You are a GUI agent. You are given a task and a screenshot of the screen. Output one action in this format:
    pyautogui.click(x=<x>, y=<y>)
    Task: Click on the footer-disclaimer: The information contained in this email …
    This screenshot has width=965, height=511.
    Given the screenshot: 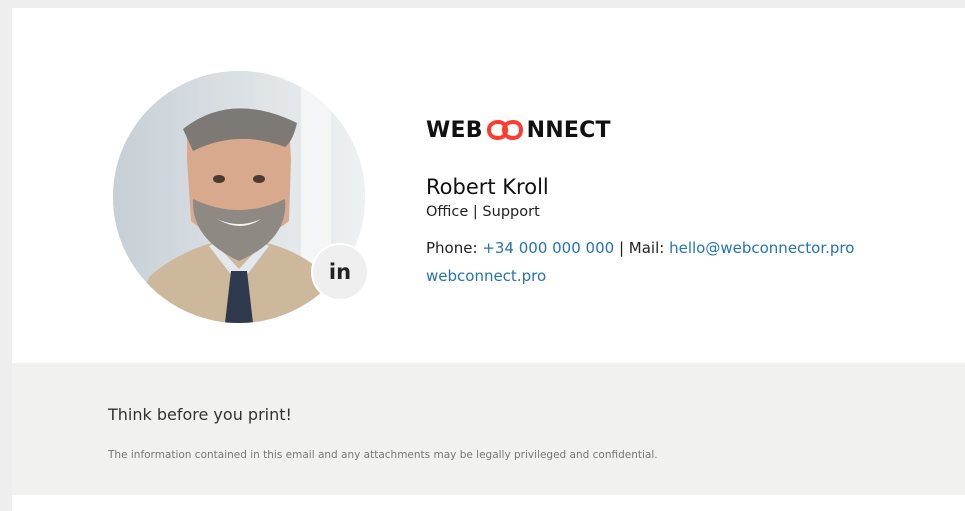 What is the action you would take?
    pyautogui.click(x=383, y=455)
    